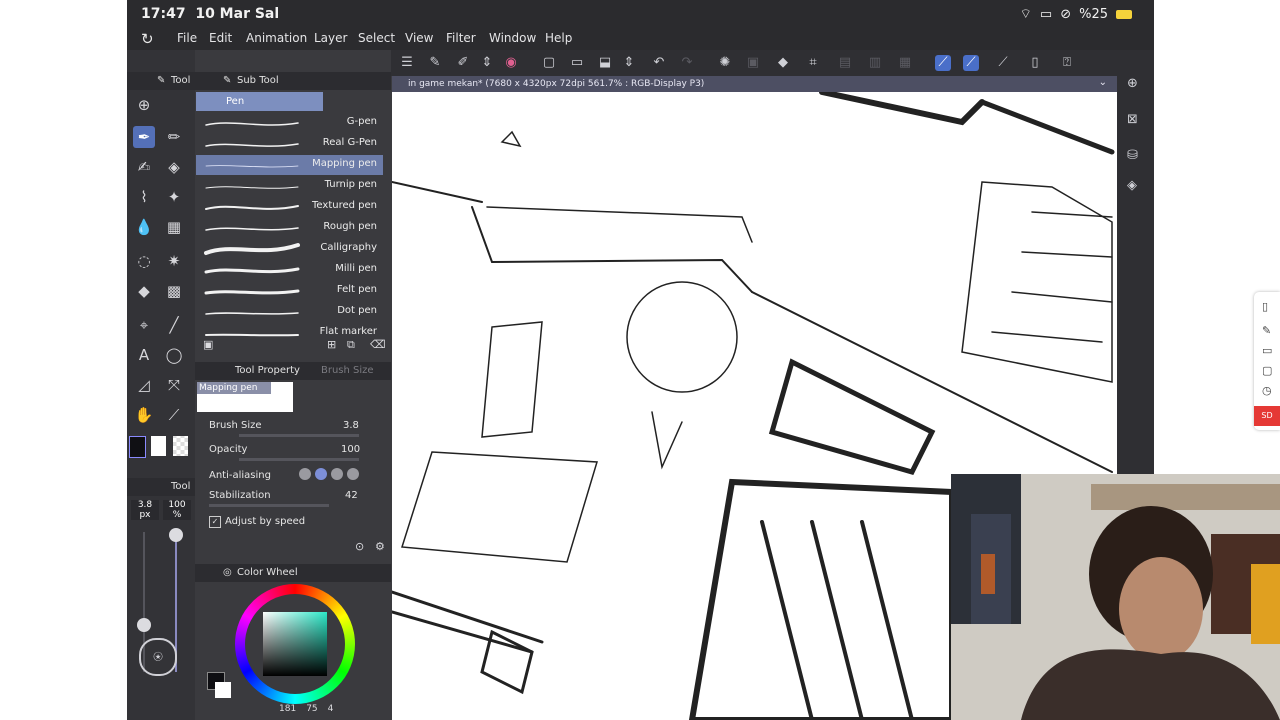 The image size is (1280, 720). Describe the element at coordinates (629, 63) in the screenshot. I see `stepper-icon-2: ⇕` at that location.